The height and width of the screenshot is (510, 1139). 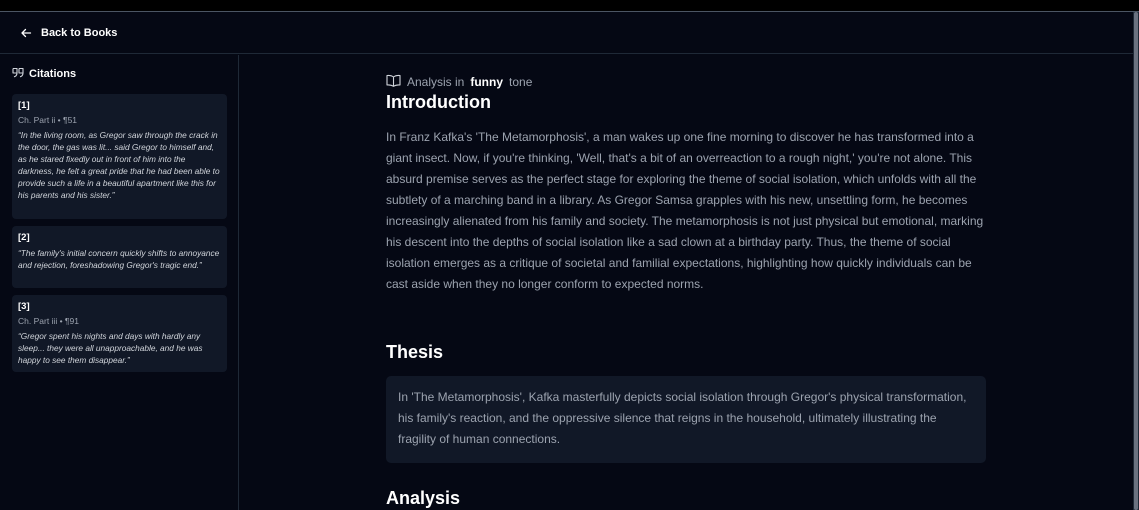 What do you see at coordinates (521, 82) in the screenshot?
I see `tone-suffix: tone` at bounding box center [521, 82].